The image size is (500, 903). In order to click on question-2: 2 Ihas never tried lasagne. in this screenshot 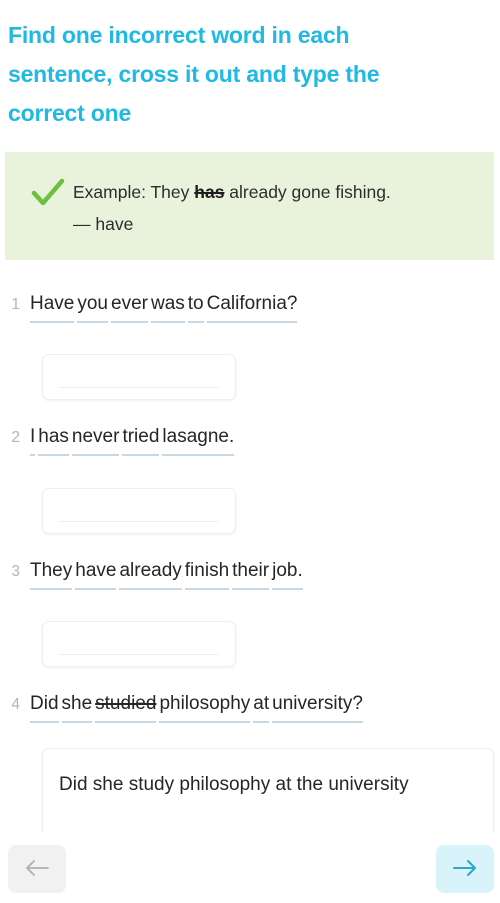, I will do `click(250, 439)`.